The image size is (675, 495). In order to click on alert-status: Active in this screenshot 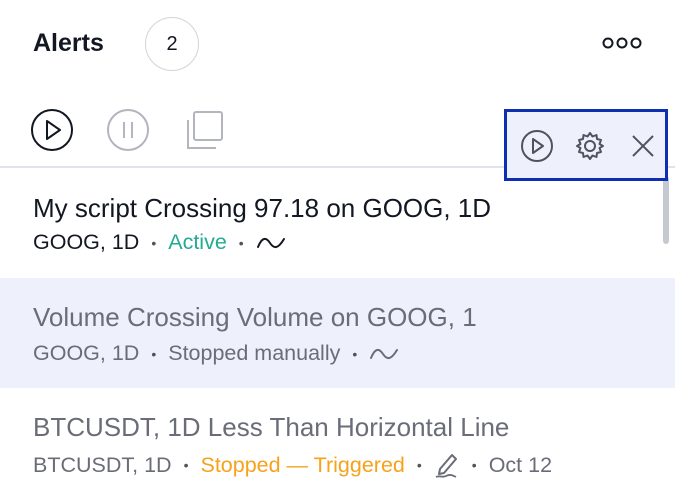, I will do `click(197, 242)`.